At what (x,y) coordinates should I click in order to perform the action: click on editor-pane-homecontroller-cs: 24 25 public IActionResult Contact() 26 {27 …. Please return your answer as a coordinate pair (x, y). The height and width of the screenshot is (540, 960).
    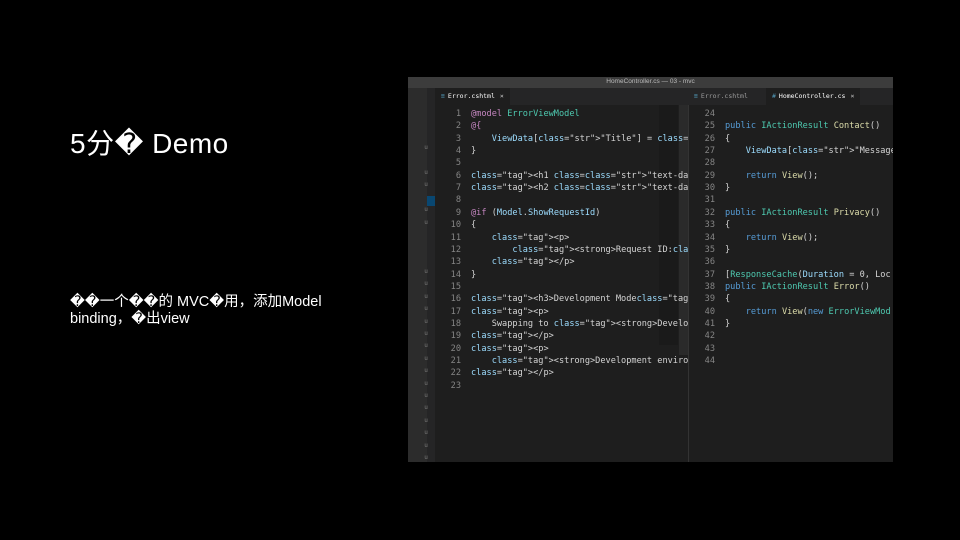
    Looking at the image, I should click on (790, 283).